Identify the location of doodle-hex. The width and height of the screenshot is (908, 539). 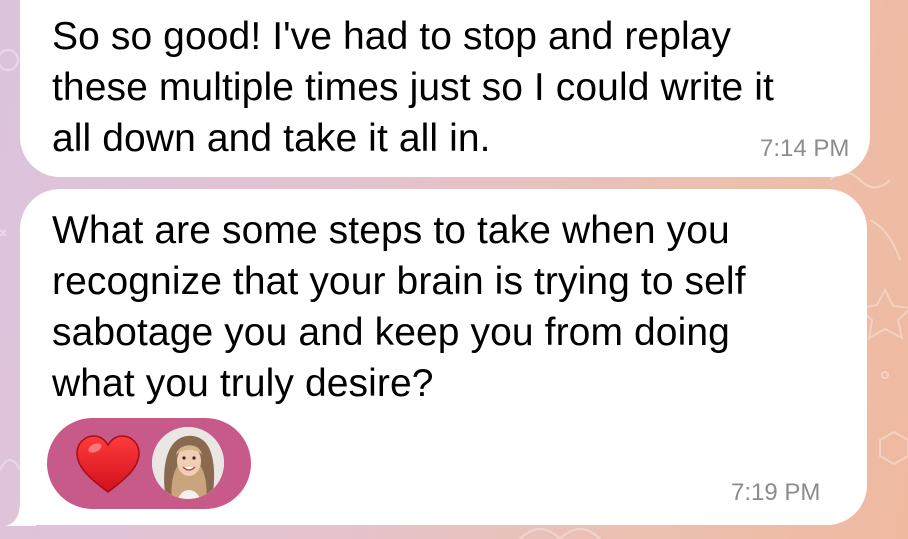
(893, 448).